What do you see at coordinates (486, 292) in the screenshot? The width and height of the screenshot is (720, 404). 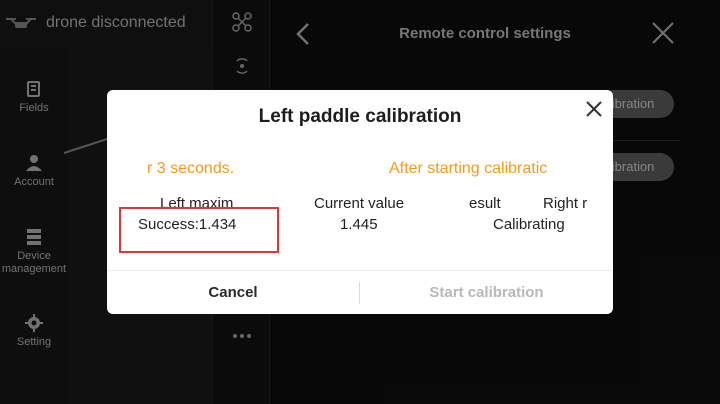 I see `start-calibration-button: Start calibration` at bounding box center [486, 292].